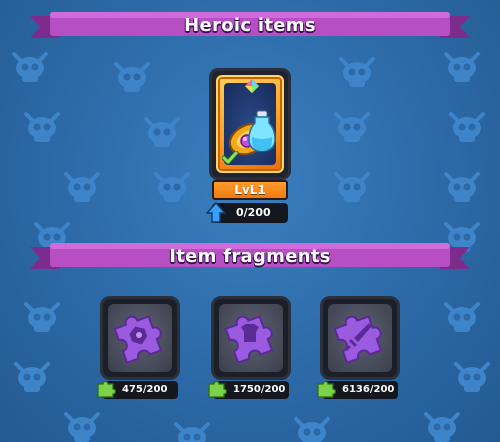 The image size is (500, 442). I want to click on section-title-fragments: Item fragments, so click(250, 256).